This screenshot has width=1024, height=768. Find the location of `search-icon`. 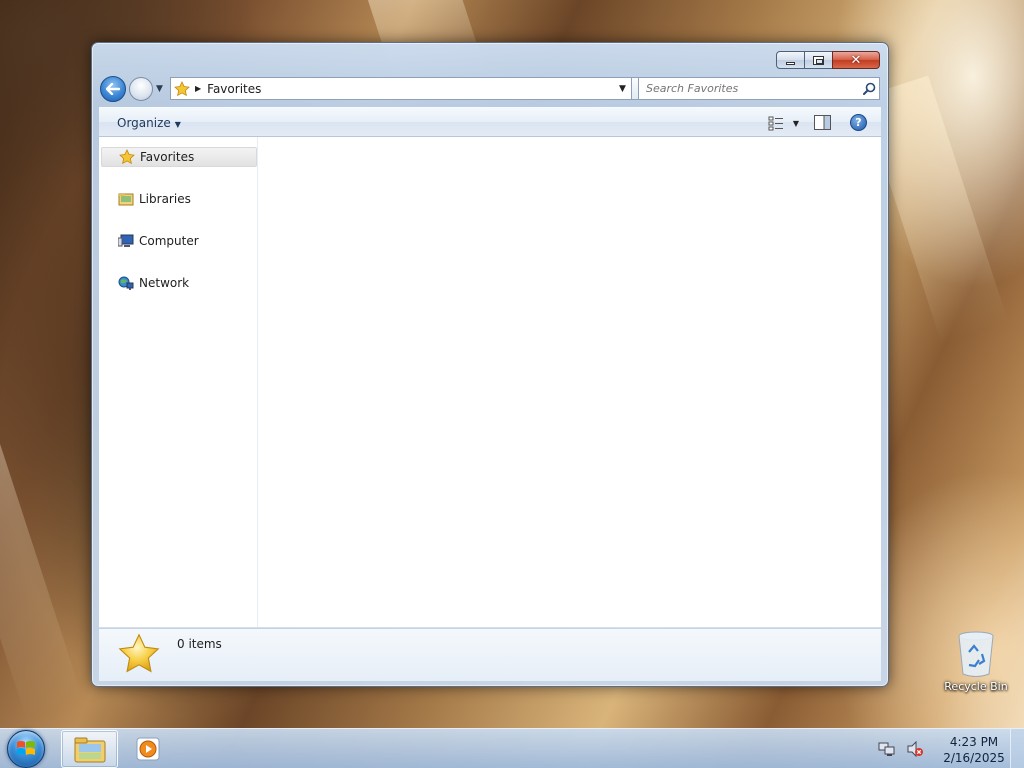

search-icon is located at coordinates (869, 88).